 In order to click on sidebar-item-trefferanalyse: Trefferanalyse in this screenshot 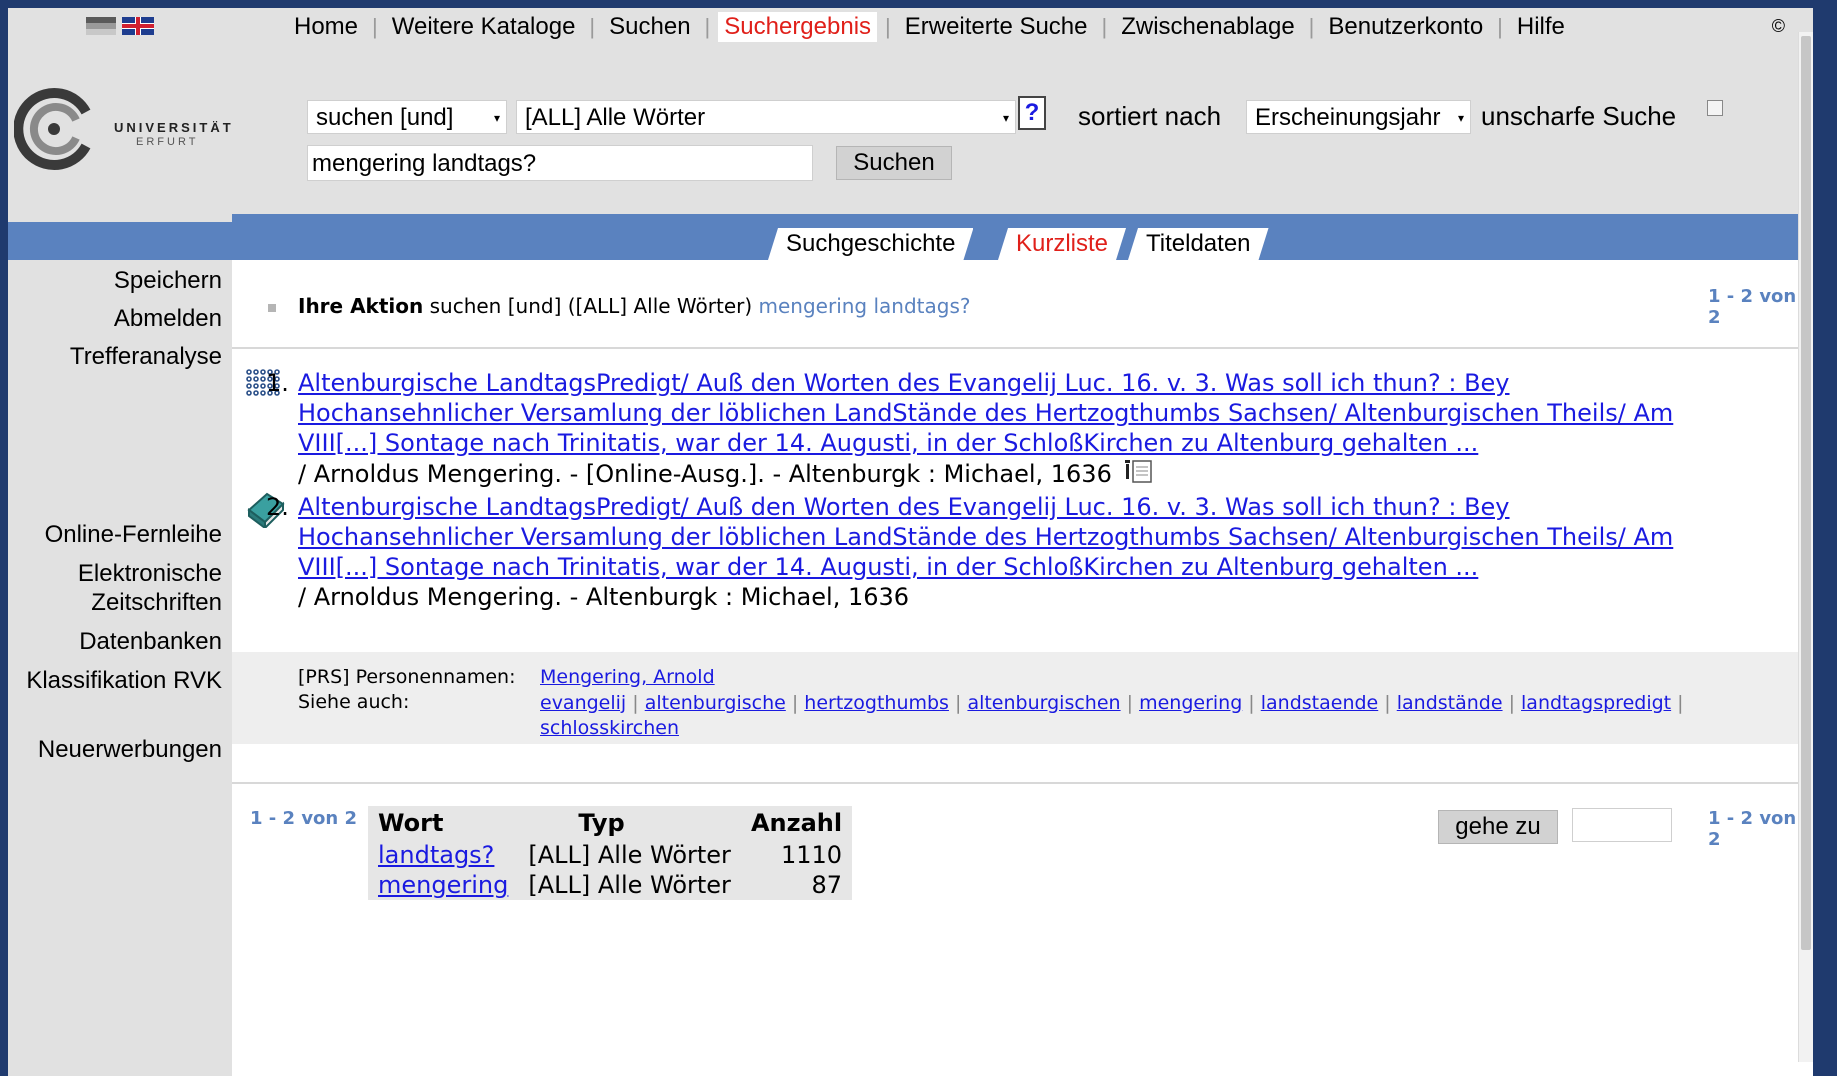, I will do `click(146, 356)`.